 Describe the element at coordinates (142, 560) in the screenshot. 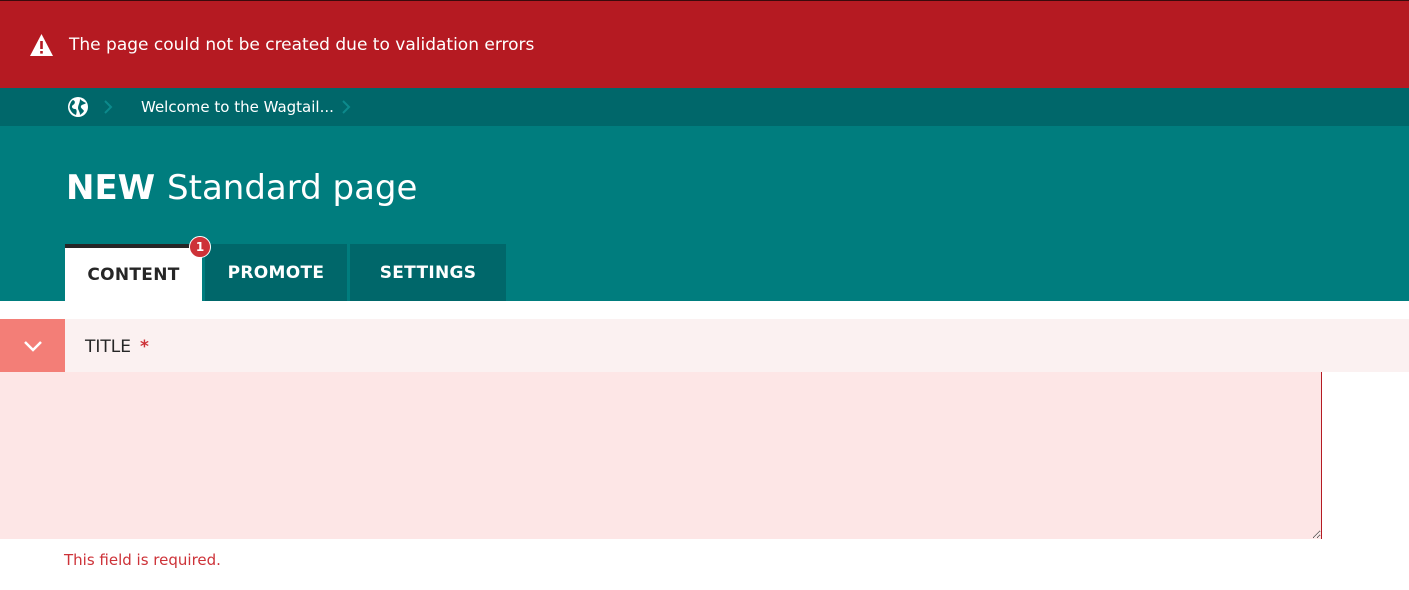

I see `field-error-message: This field is required.` at that location.